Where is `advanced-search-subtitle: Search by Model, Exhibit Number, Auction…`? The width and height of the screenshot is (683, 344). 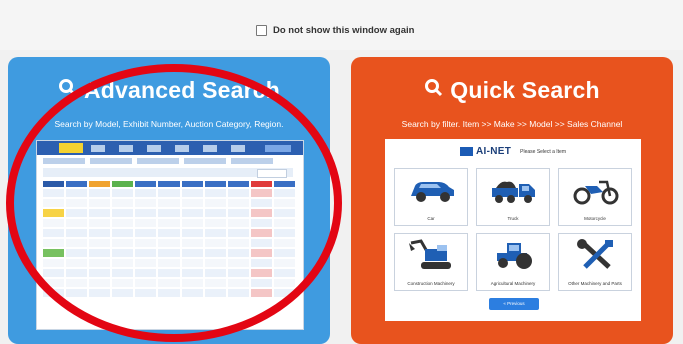
advanced-search-subtitle: Search by Model, Exhibit Number, Auction… is located at coordinates (169, 124).